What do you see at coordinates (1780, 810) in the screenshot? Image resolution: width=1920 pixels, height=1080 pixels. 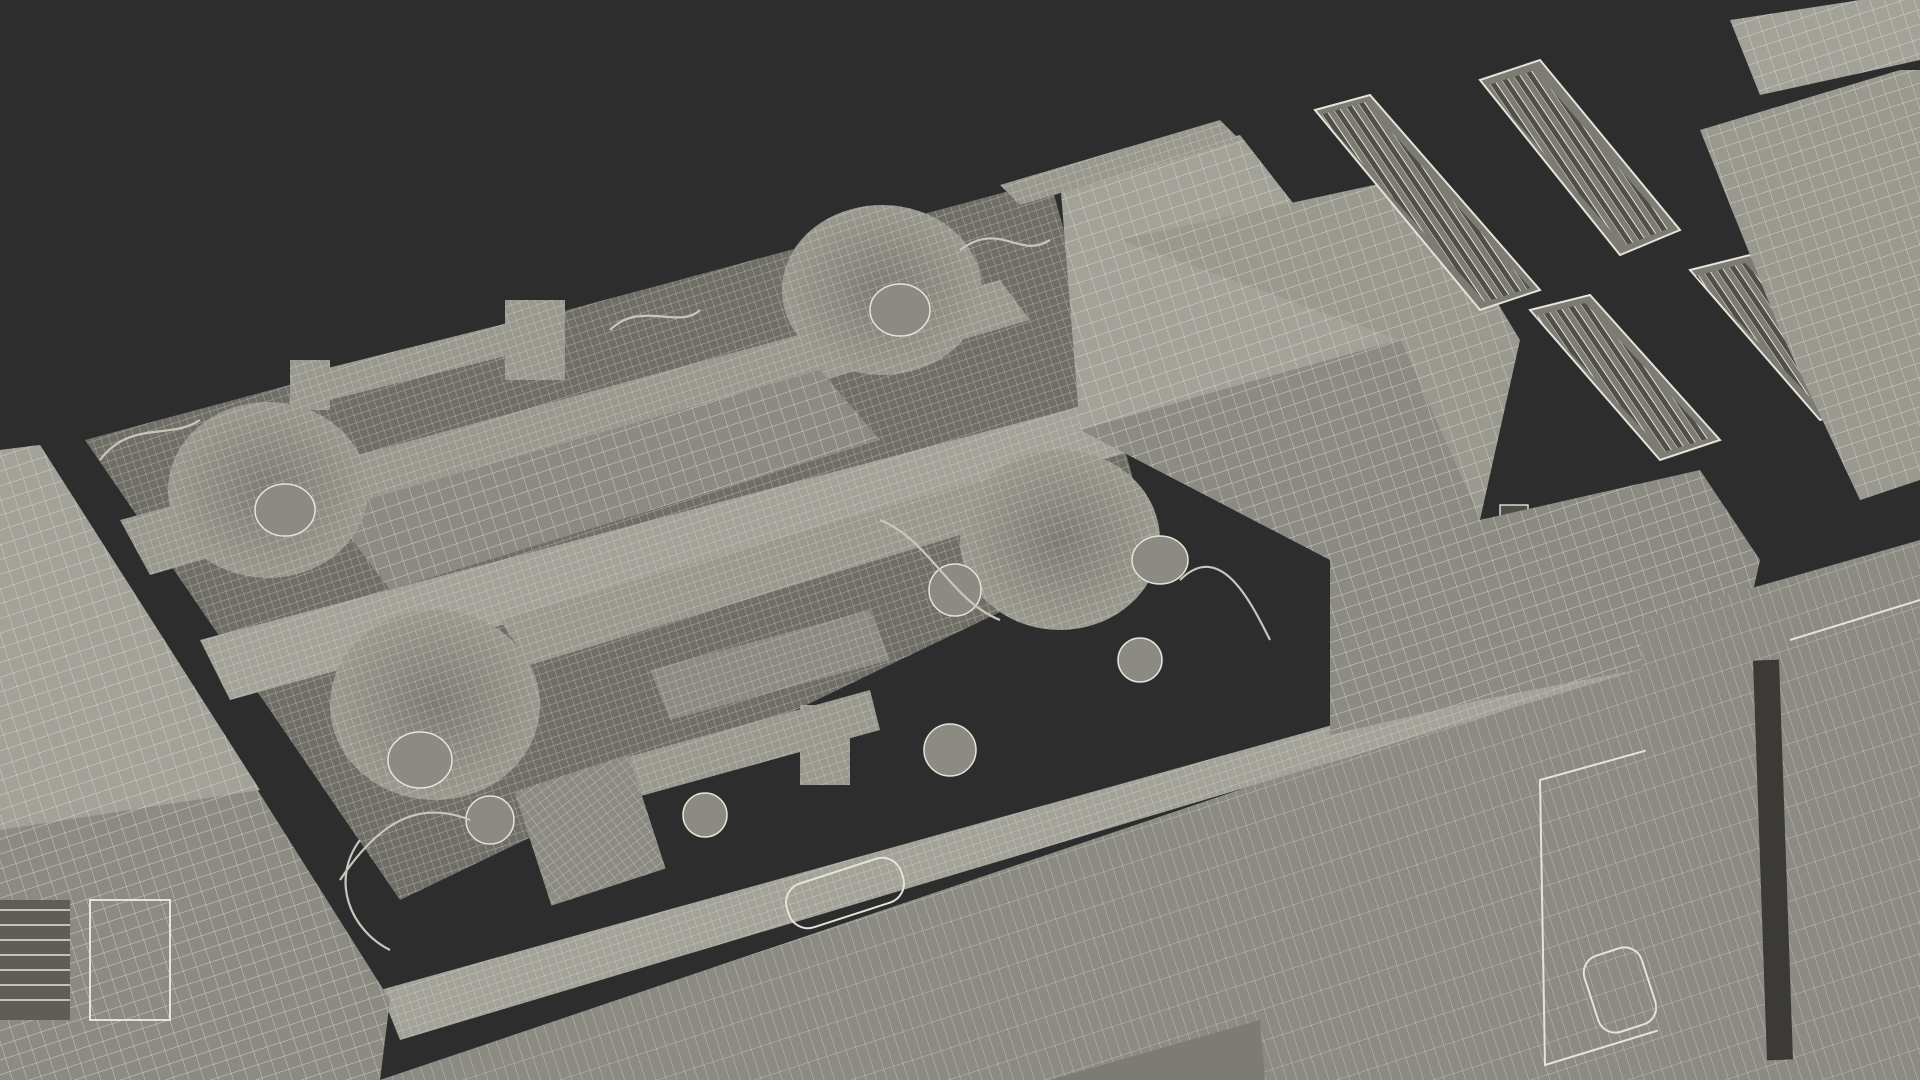 I see `right-side-body` at bounding box center [1780, 810].